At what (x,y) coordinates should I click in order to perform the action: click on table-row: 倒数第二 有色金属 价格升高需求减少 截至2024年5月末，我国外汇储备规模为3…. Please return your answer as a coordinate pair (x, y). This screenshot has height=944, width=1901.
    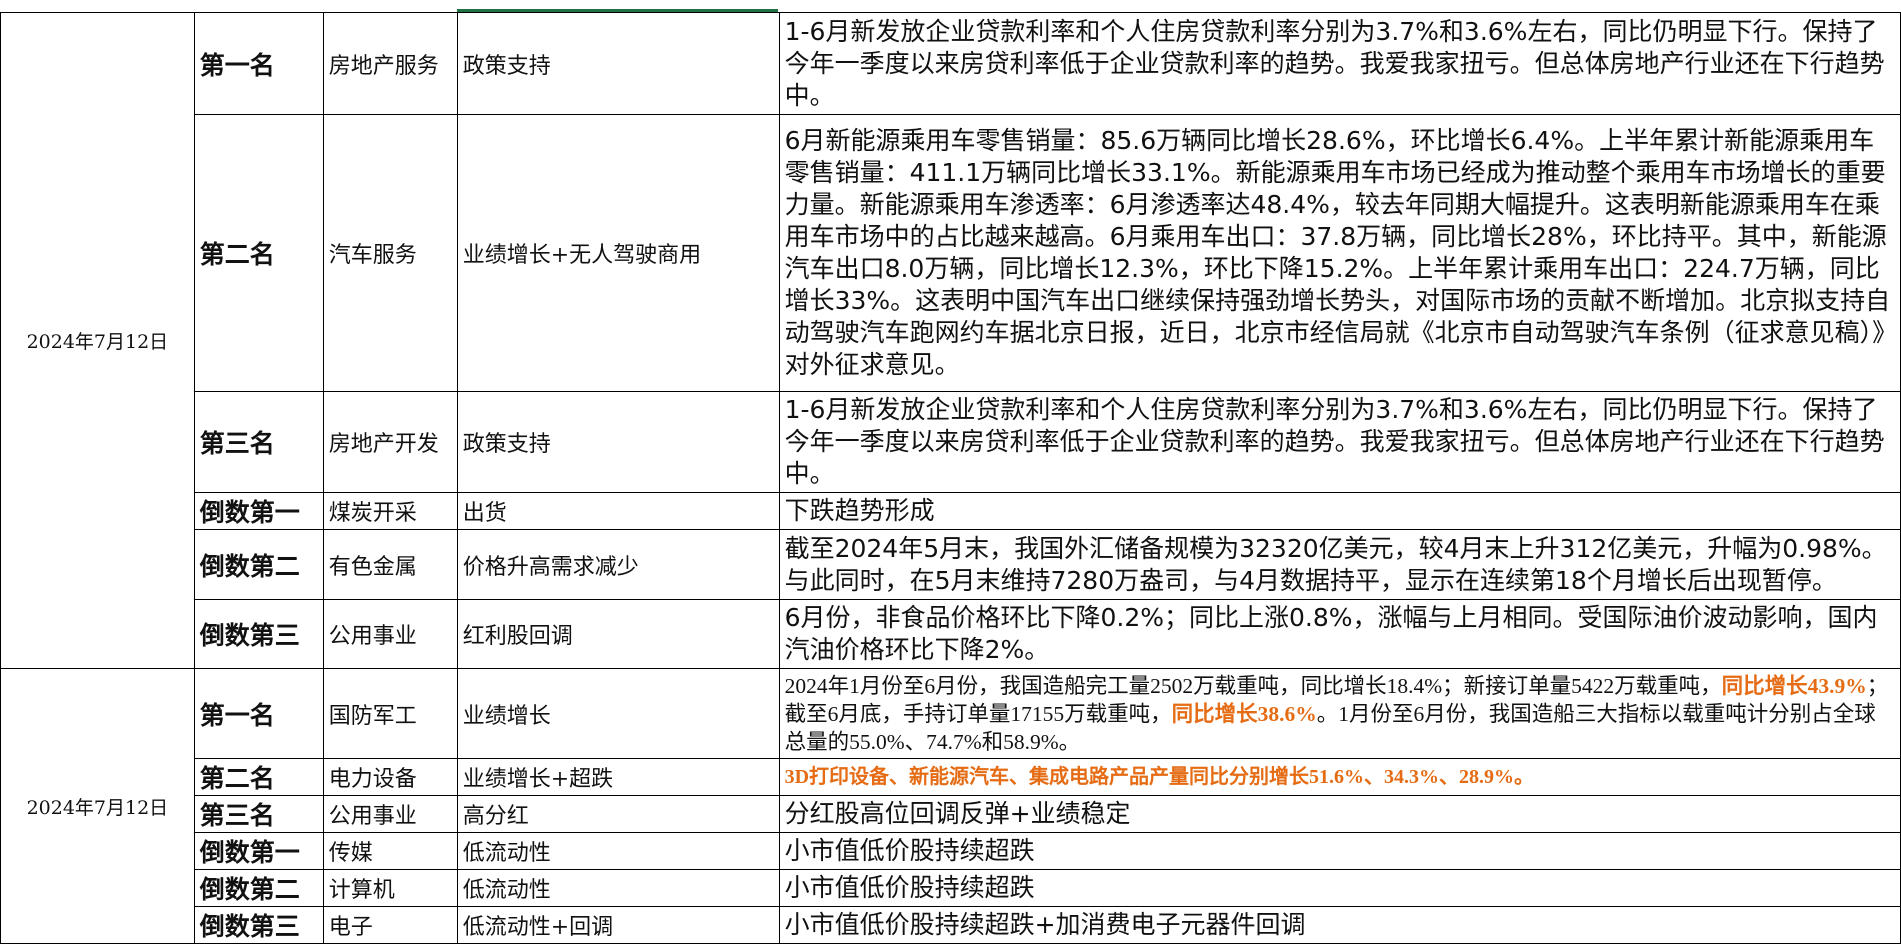
    Looking at the image, I should click on (951, 564).